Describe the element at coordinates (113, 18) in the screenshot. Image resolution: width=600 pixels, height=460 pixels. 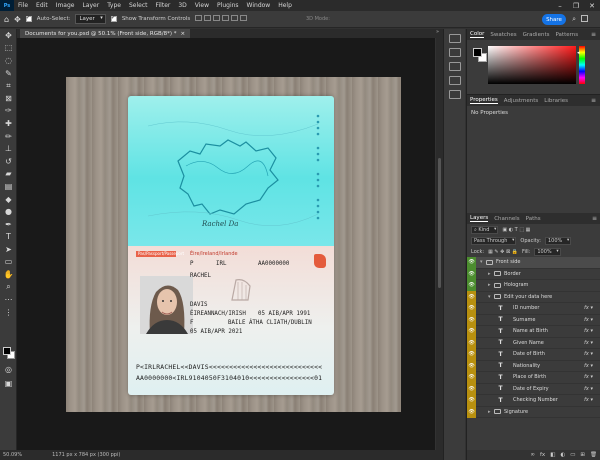
I see `show-transform-checkbox` at that location.